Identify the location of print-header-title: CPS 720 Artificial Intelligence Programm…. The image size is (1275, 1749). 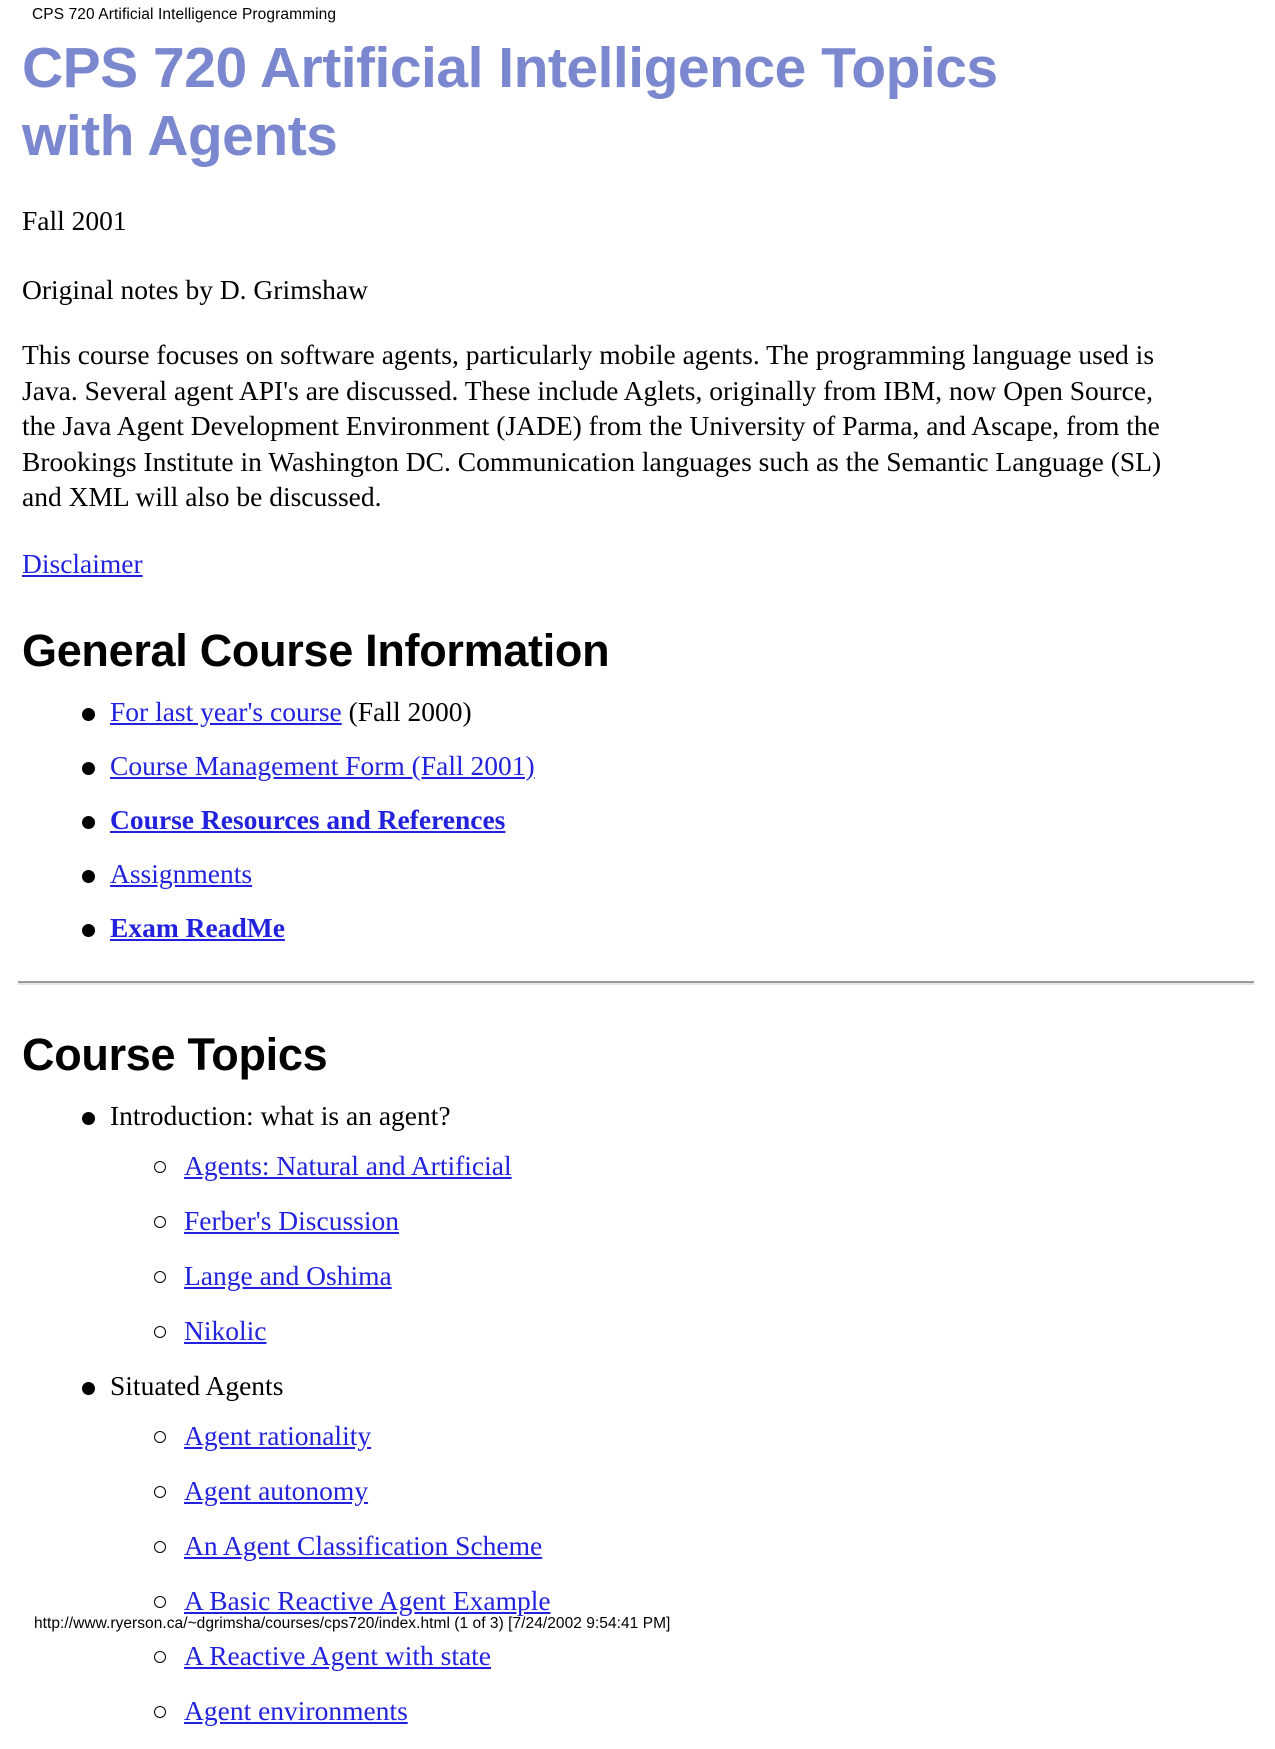
(184, 14).